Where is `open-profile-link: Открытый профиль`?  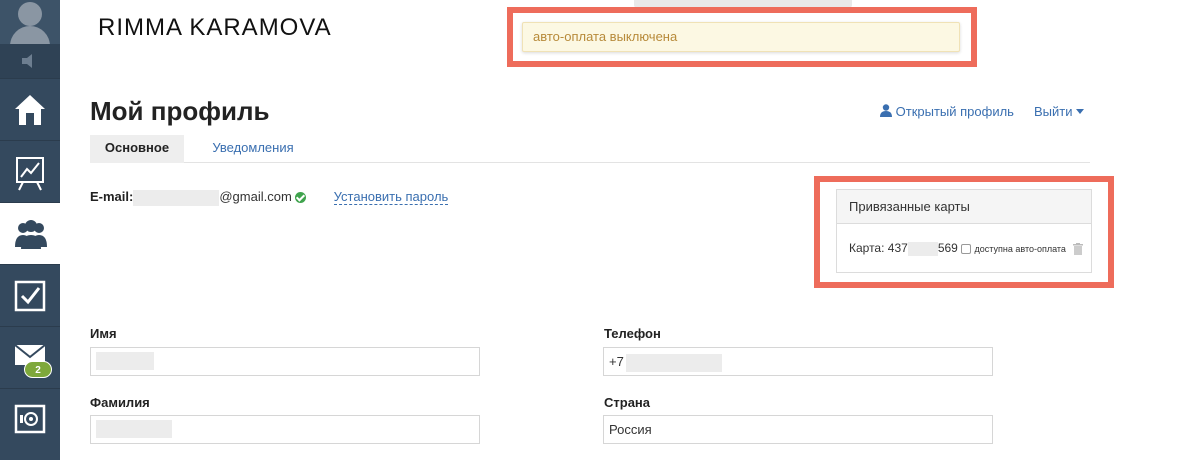
open-profile-link: Открытый профиль is located at coordinates (947, 111).